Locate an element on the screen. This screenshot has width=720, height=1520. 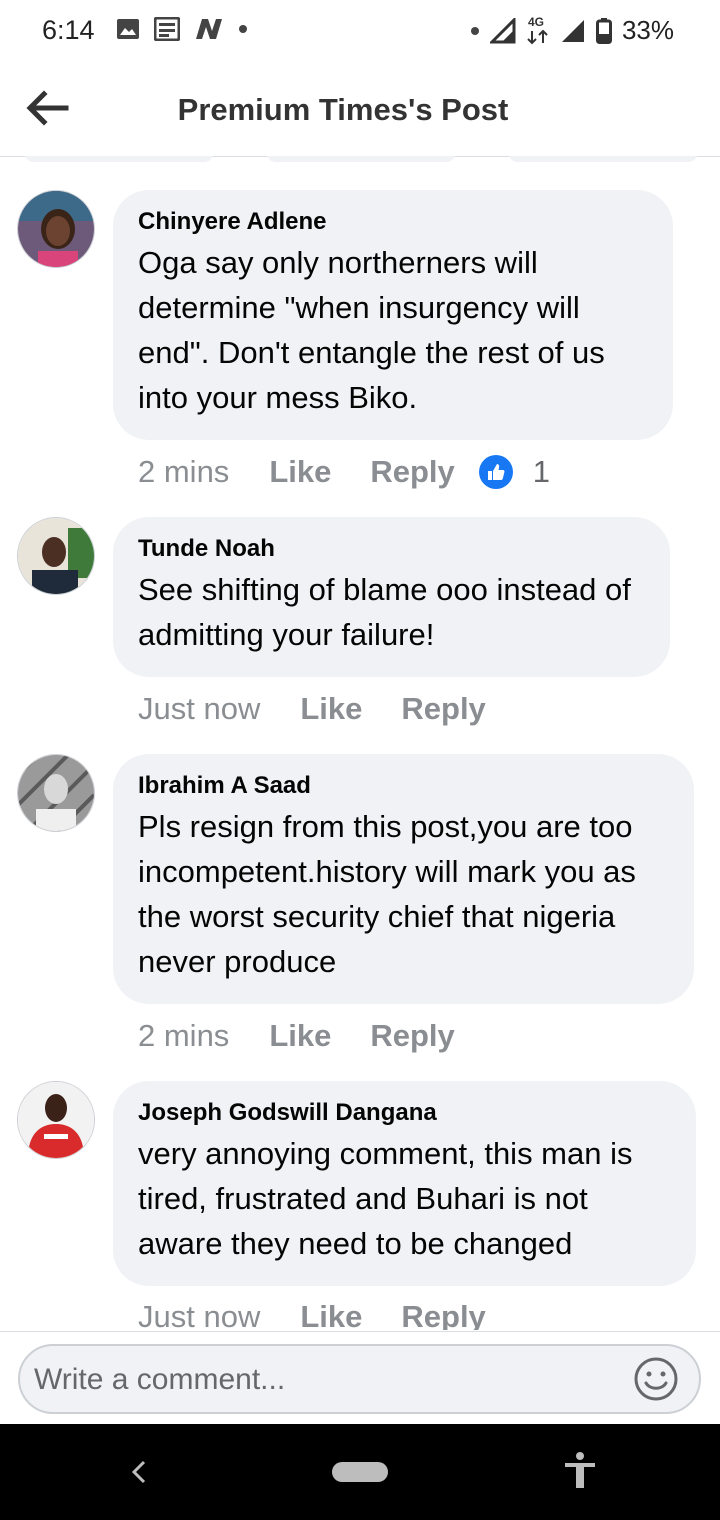
smiley-icon is located at coordinates (656, 1379).